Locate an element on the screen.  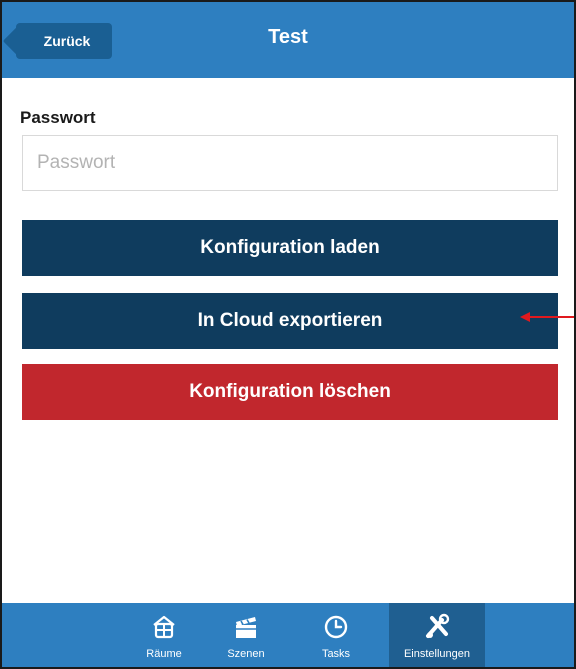
tab-tasks: Tasks is located at coordinates (336, 635).